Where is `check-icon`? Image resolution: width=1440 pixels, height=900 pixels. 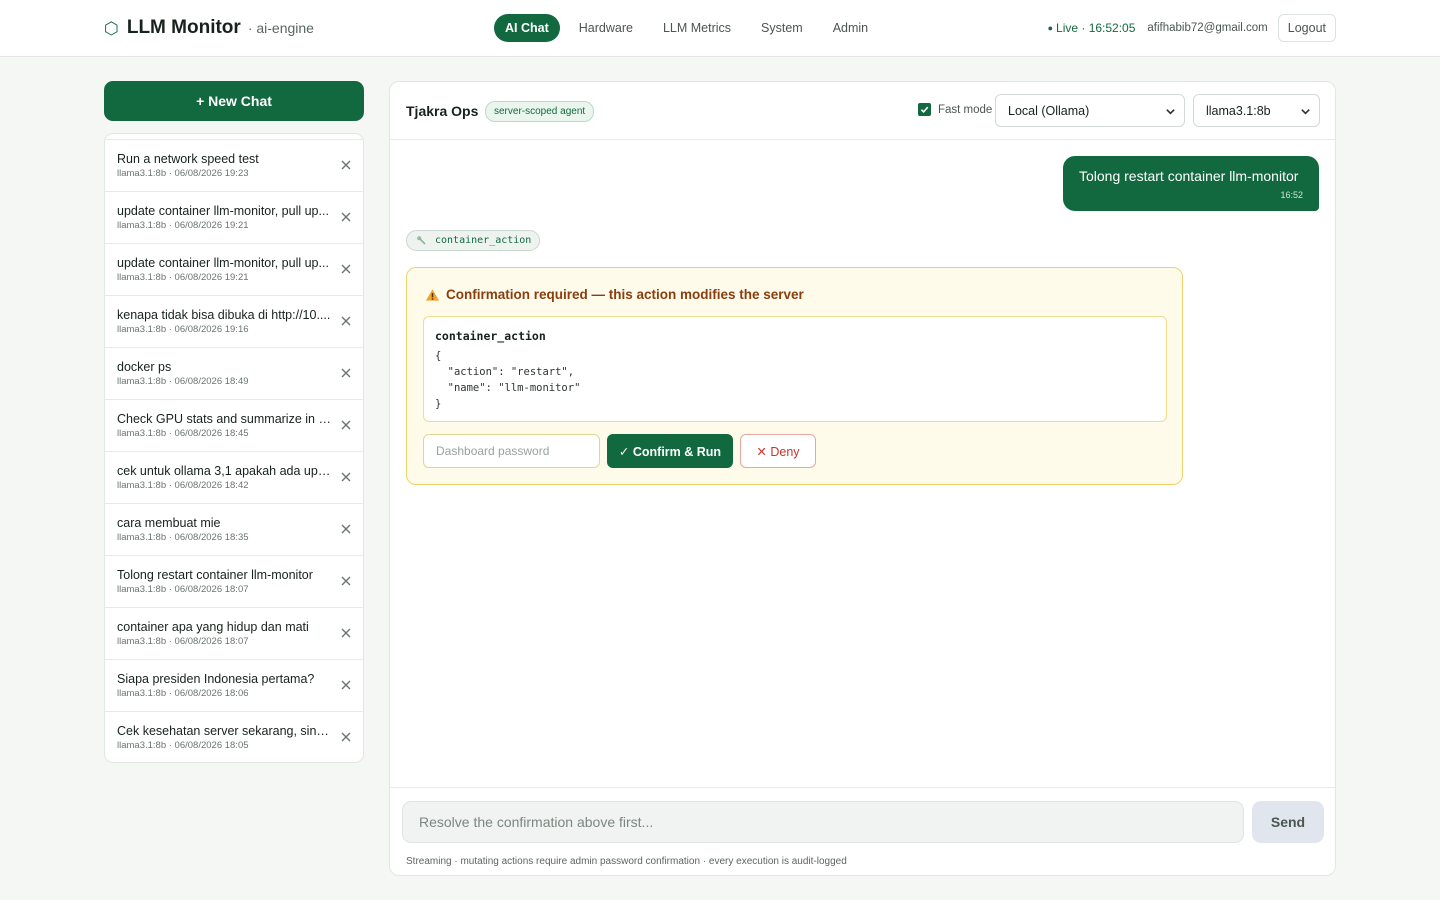 check-icon is located at coordinates (924, 110).